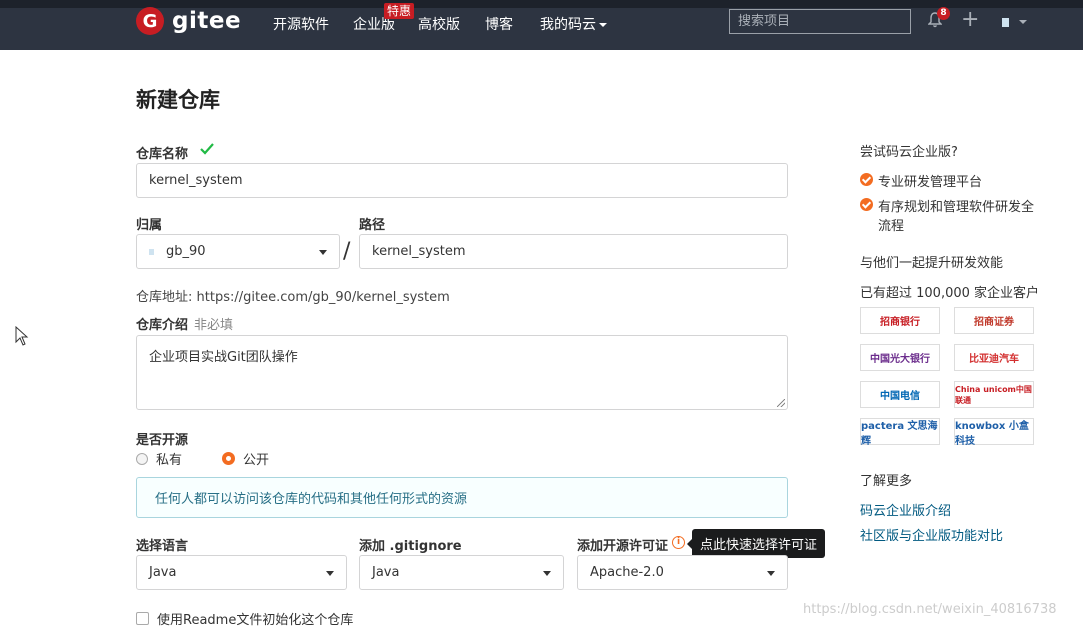 The width and height of the screenshot is (1083, 629). Describe the element at coordinates (930, 182) in the screenshot. I see `feature-text: 专业研发管理平台` at that location.